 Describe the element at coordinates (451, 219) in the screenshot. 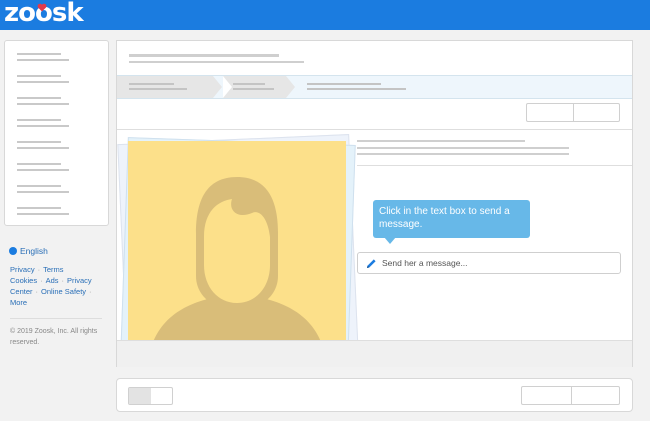

I see `tooltip-send-message: Click in the text box to send a message.` at that location.